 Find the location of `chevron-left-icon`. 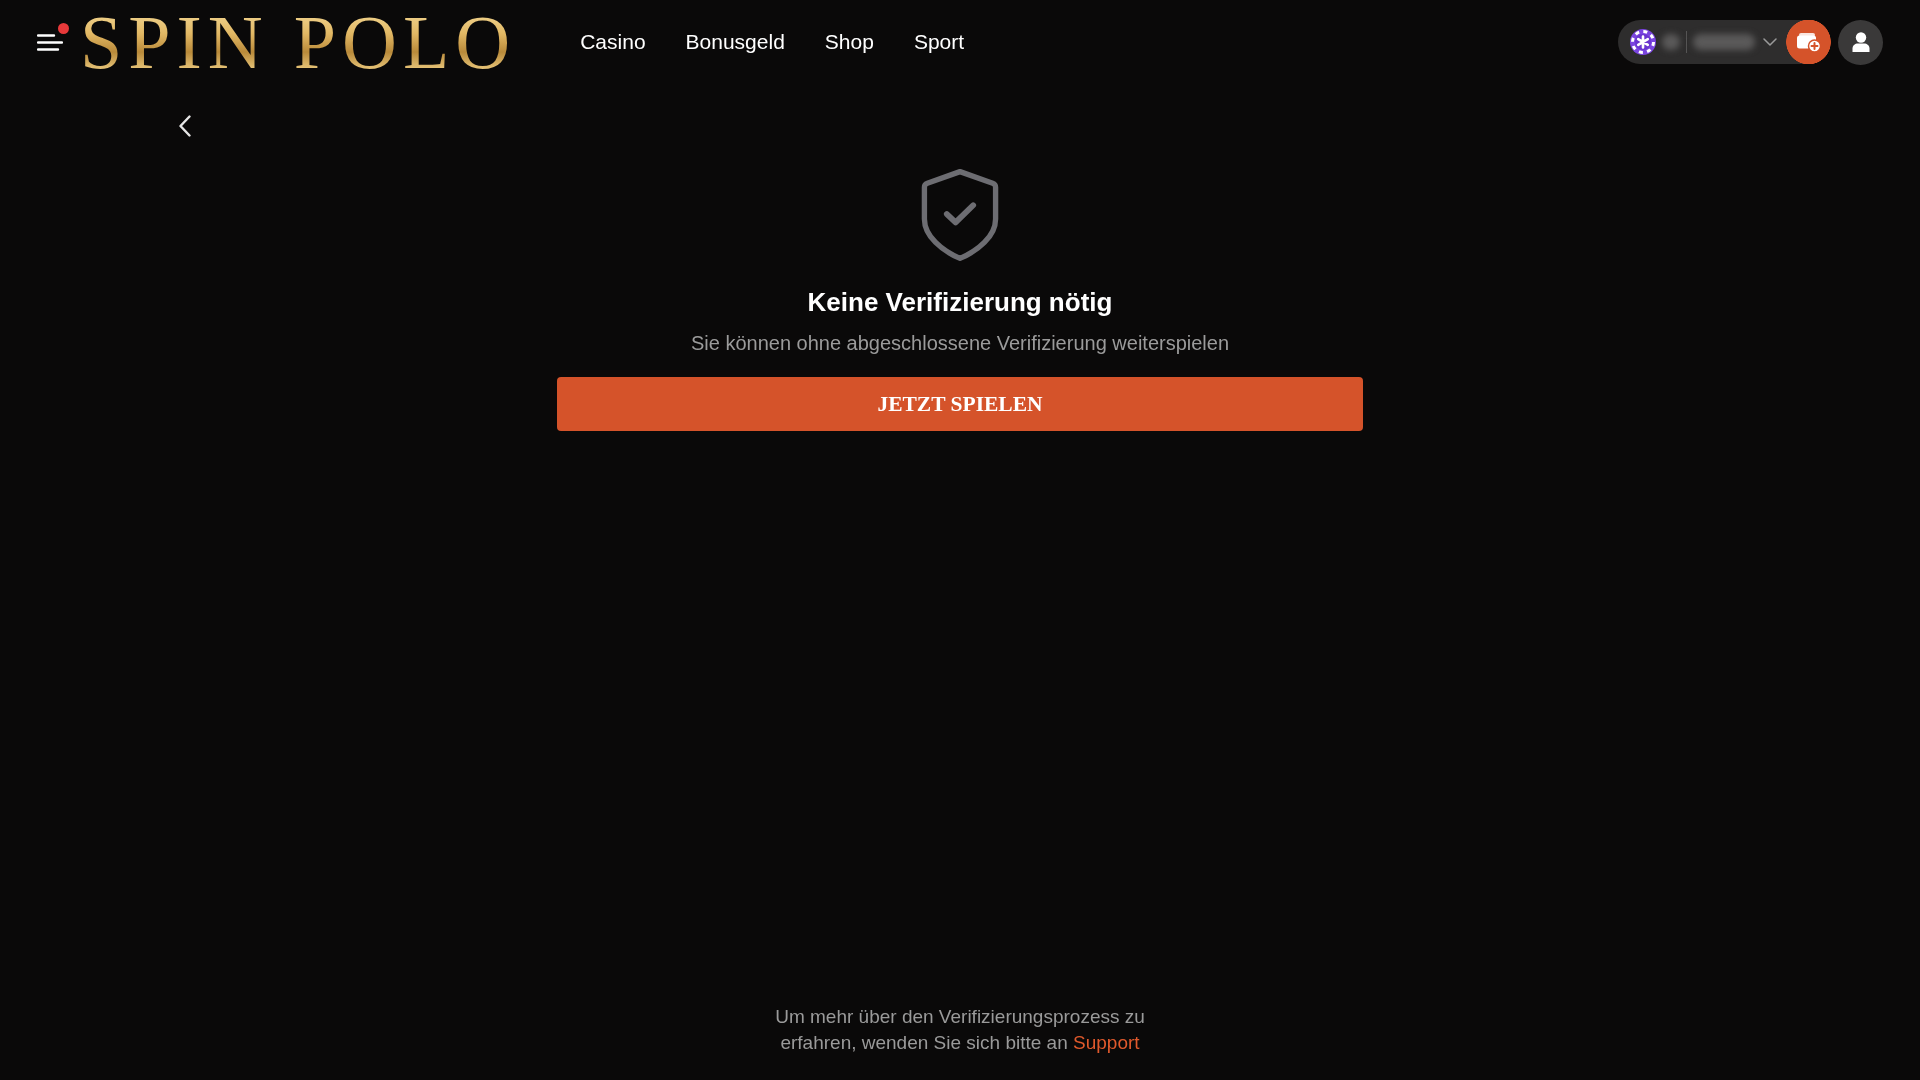

chevron-left-icon is located at coordinates (185, 126).